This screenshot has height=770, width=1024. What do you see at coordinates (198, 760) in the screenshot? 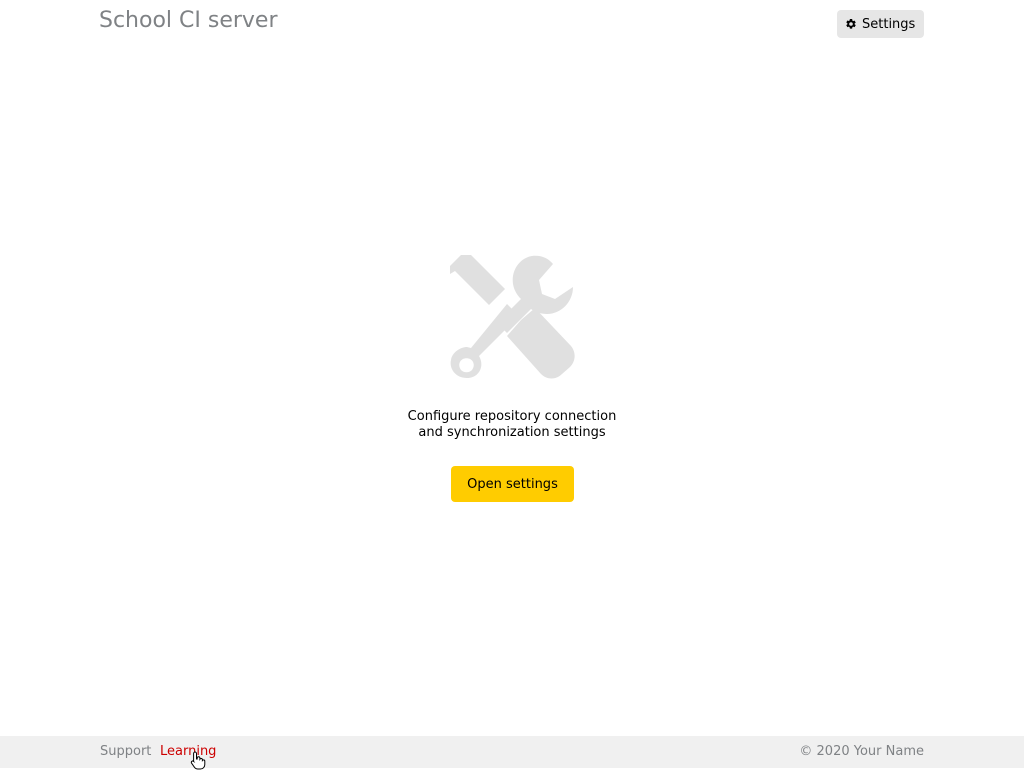
I see `hand-pointer-cursor-icon` at bounding box center [198, 760].